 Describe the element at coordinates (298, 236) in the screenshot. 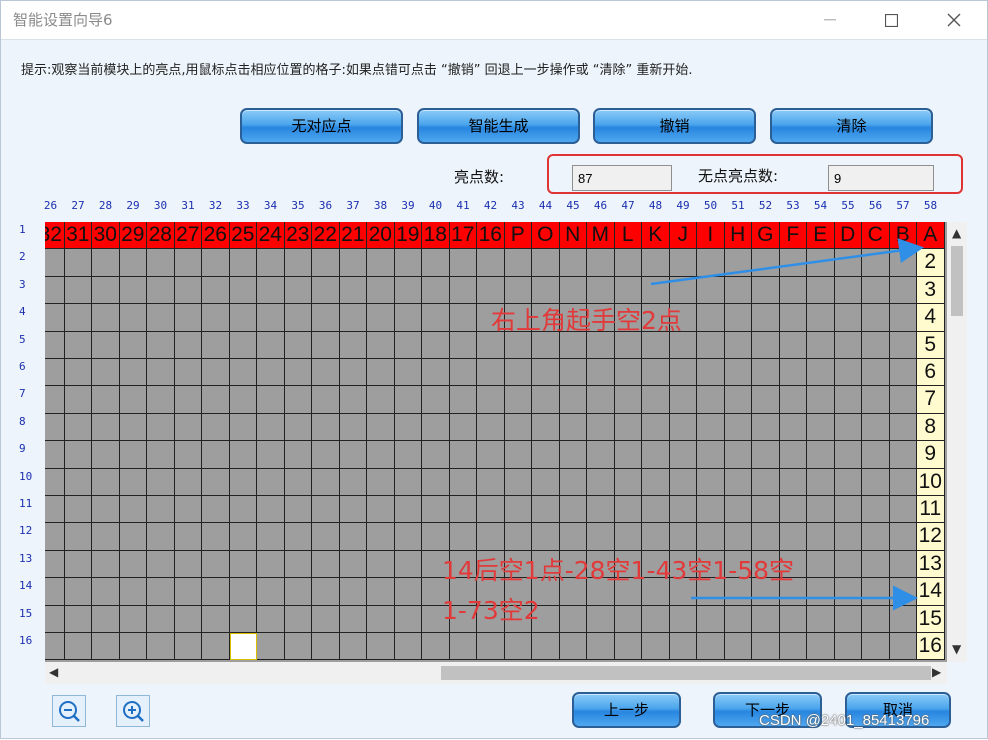

I see `grid-cell: 23` at that location.